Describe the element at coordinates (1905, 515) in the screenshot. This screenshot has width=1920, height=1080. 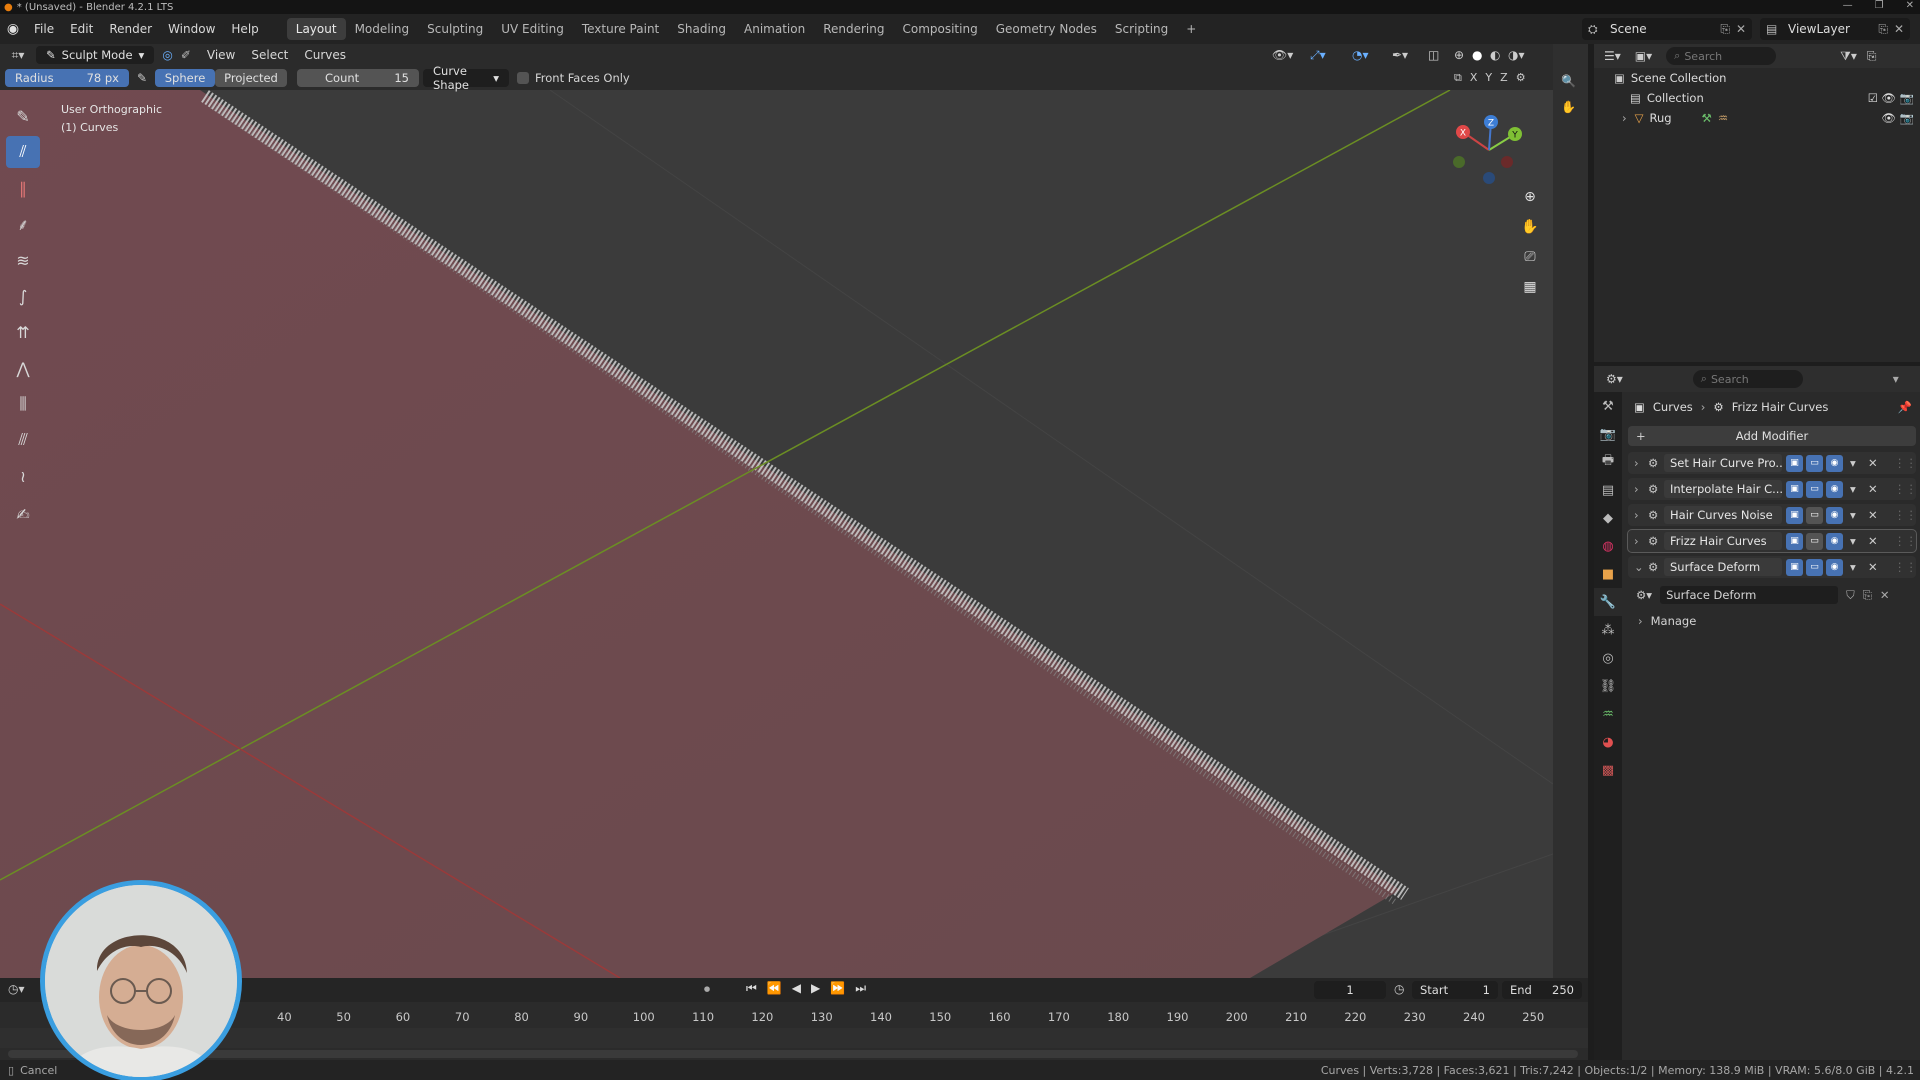
I see `drag-handle-icon: ⋮⋮` at that location.